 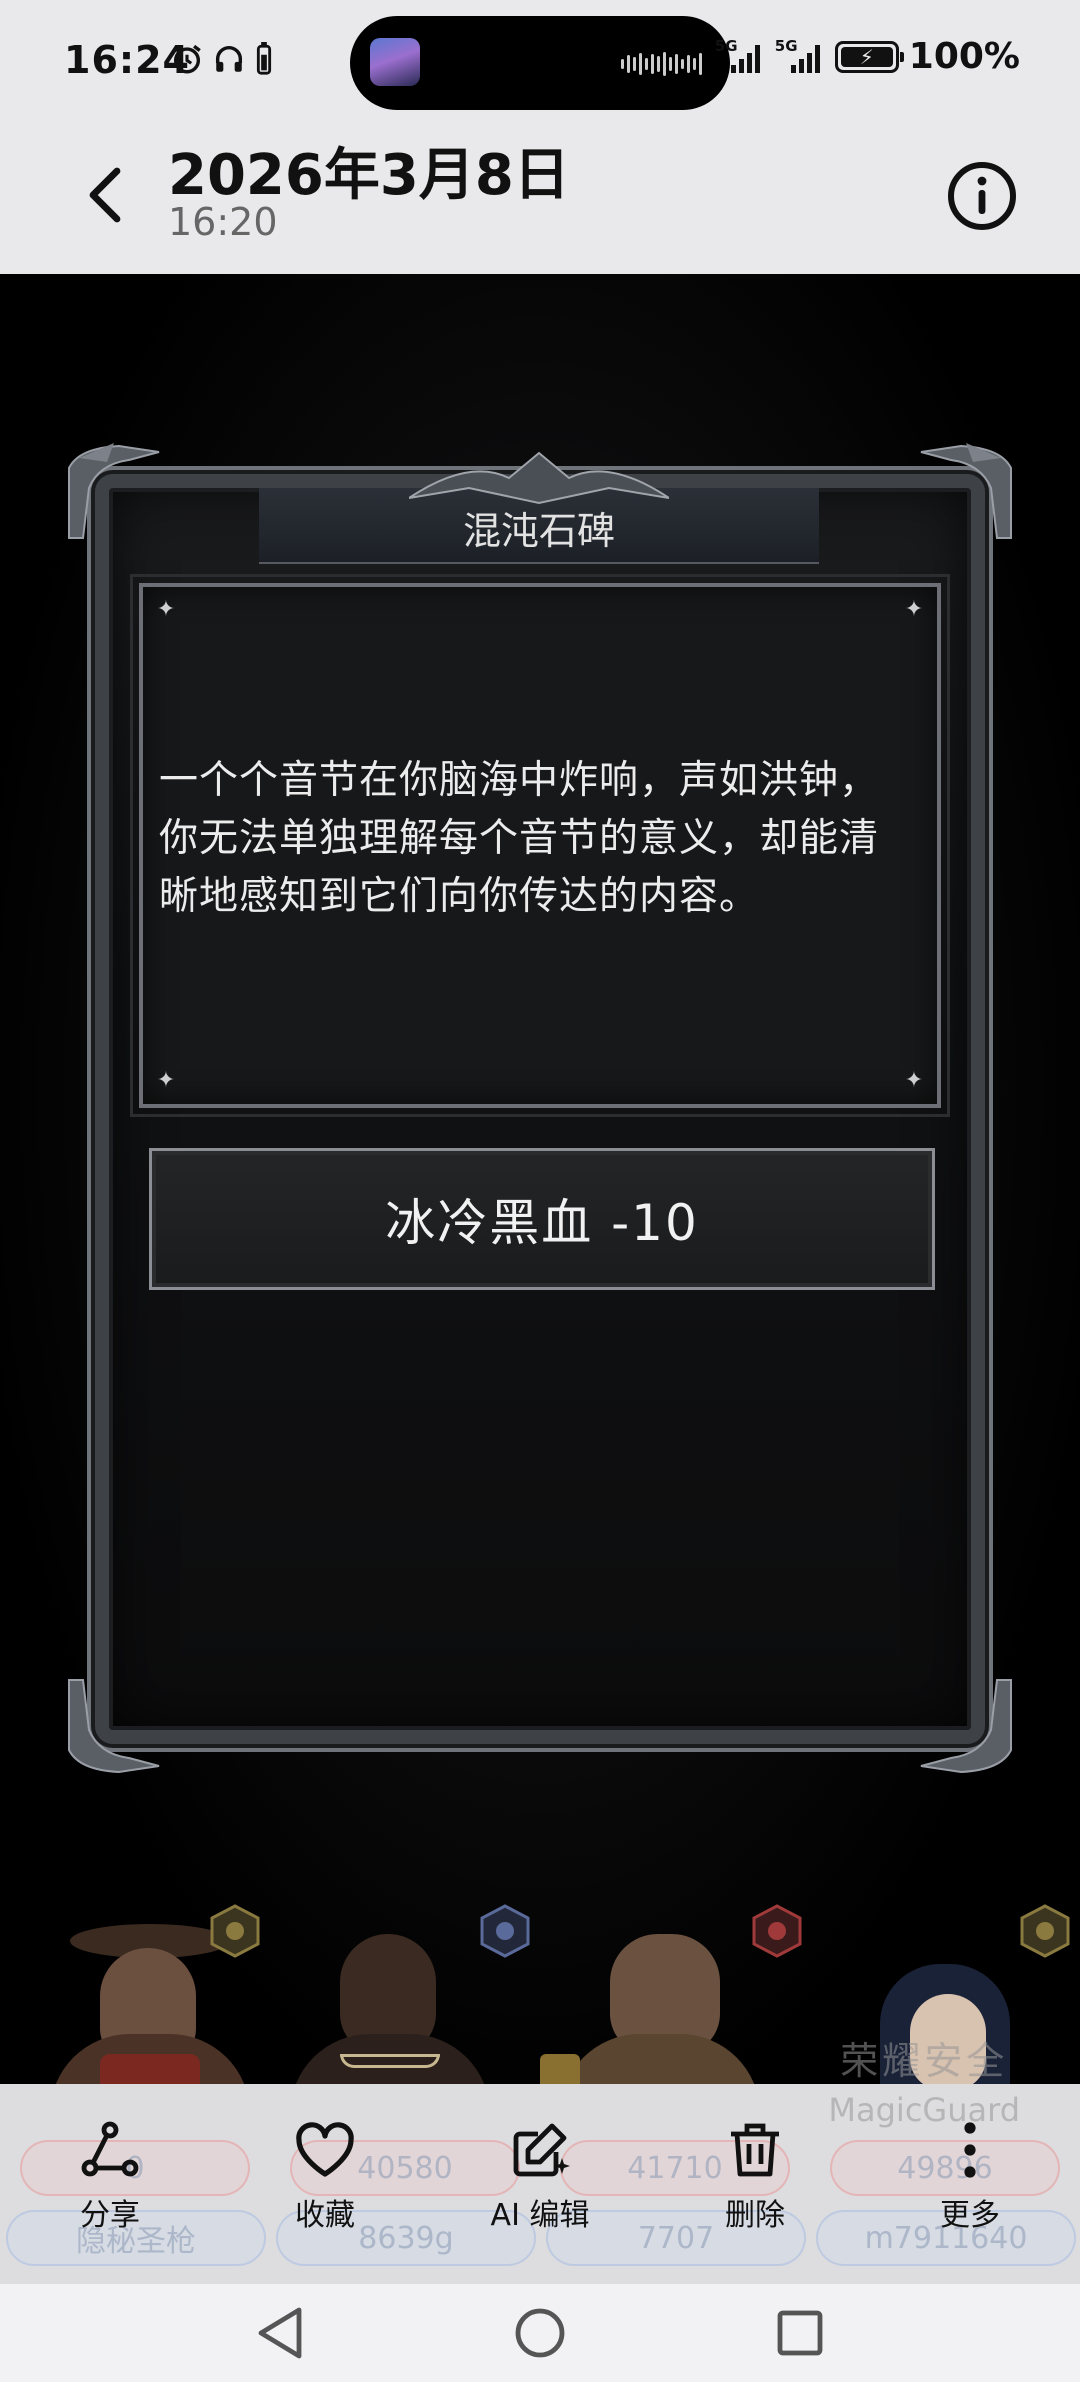 I want to click on crest-ornament-icon, so click(x=539, y=478).